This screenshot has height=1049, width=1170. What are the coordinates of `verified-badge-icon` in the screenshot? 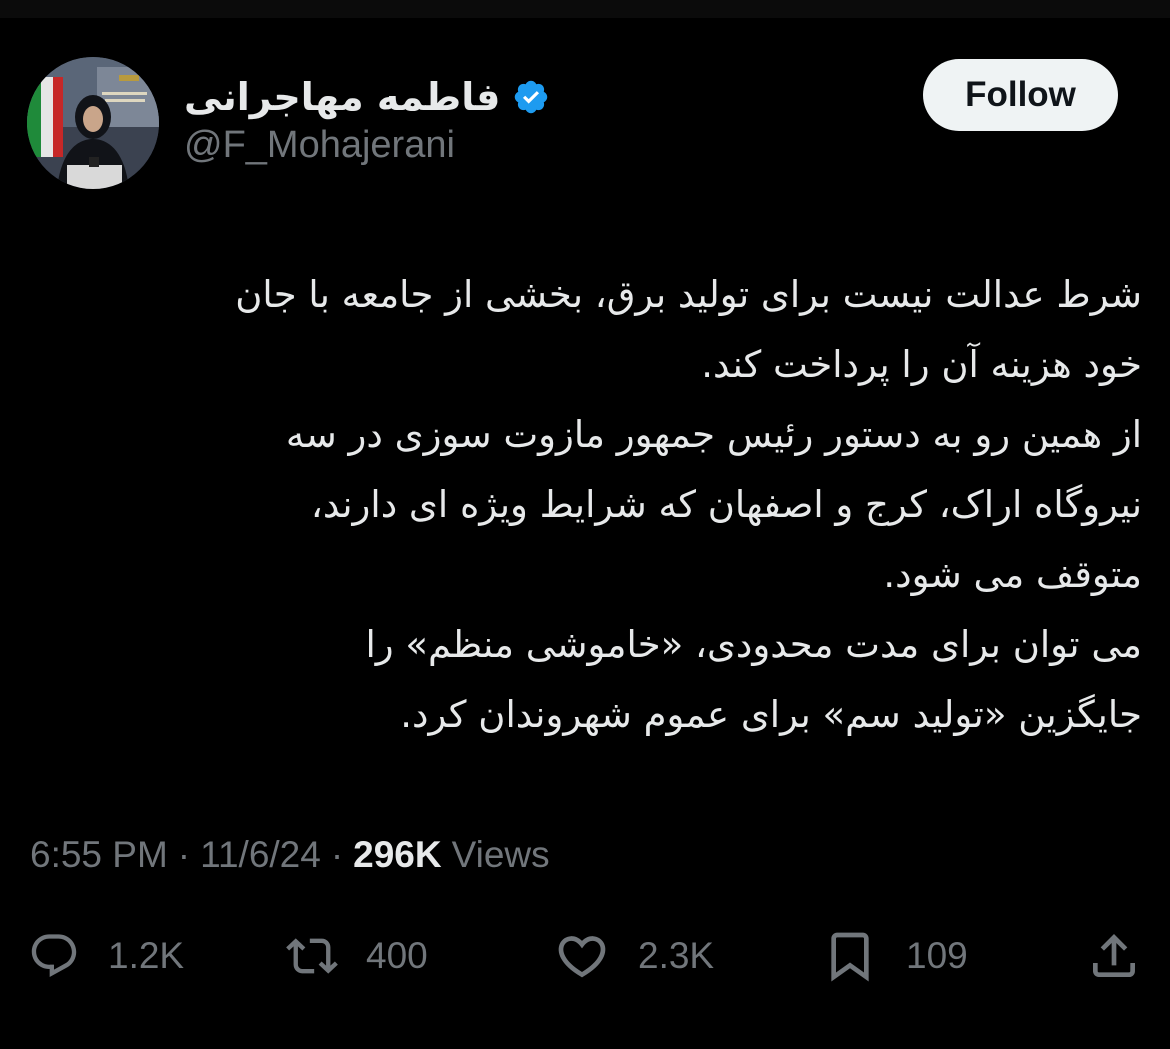 It's located at (531, 97).